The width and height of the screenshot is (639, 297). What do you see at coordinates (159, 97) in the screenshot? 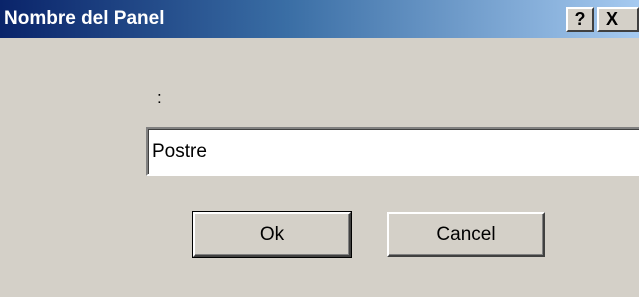
I see `prompt-label: :` at bounding box center [159, 97].